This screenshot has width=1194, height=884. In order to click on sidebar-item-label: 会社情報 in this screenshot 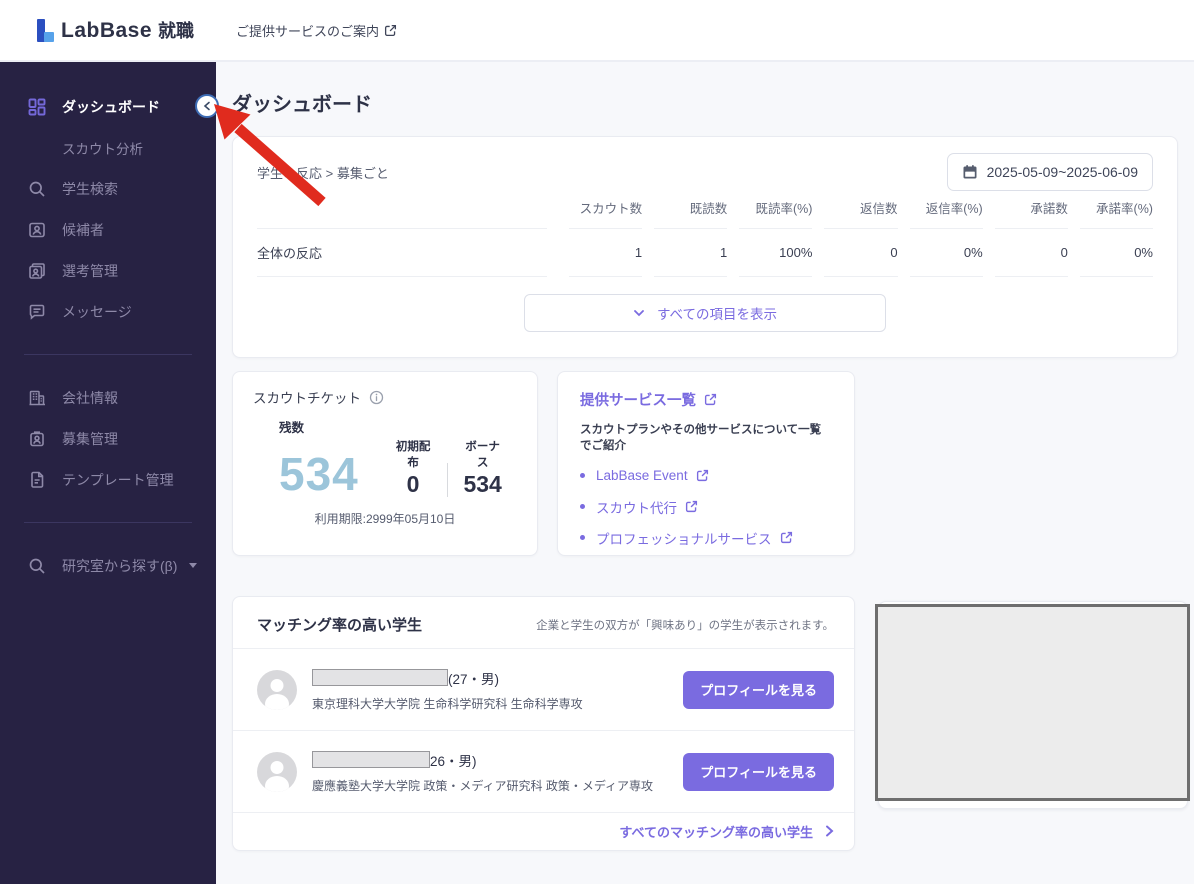, I will do `click(90, 397)`.